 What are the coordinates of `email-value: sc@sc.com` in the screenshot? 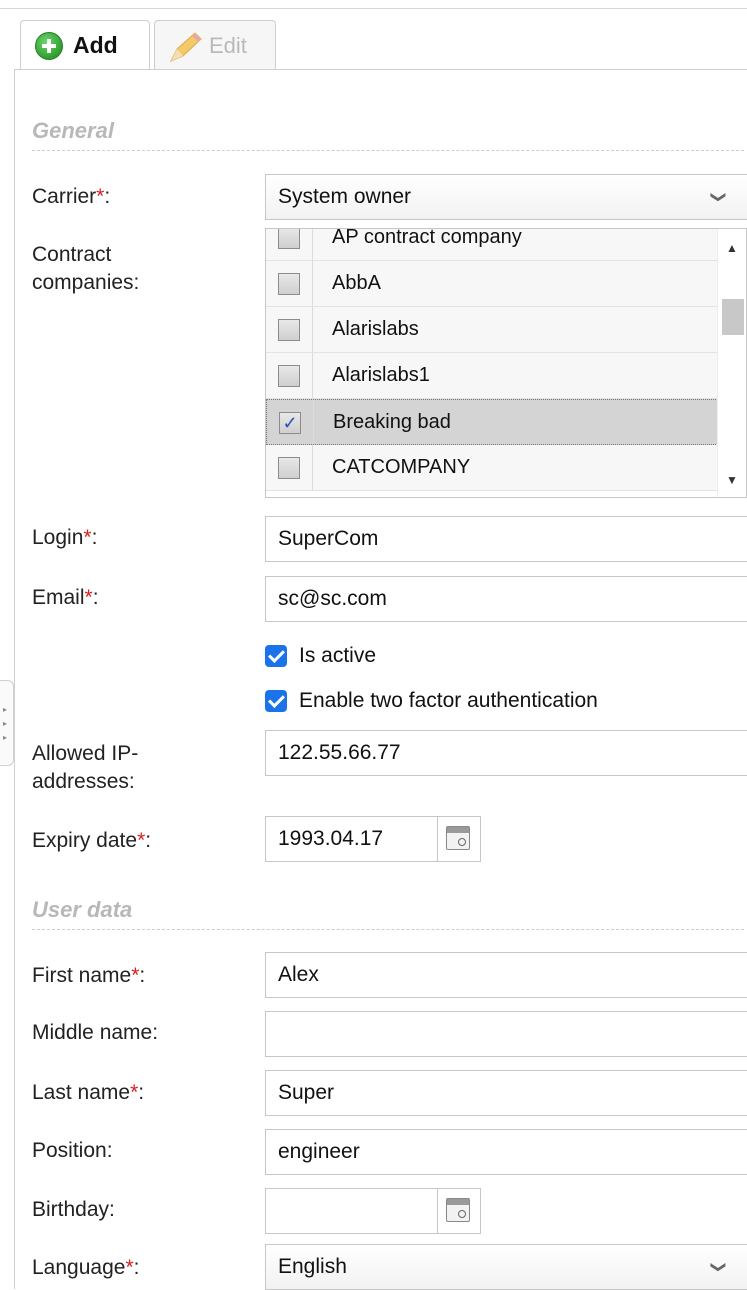 It's located at (332, 598).